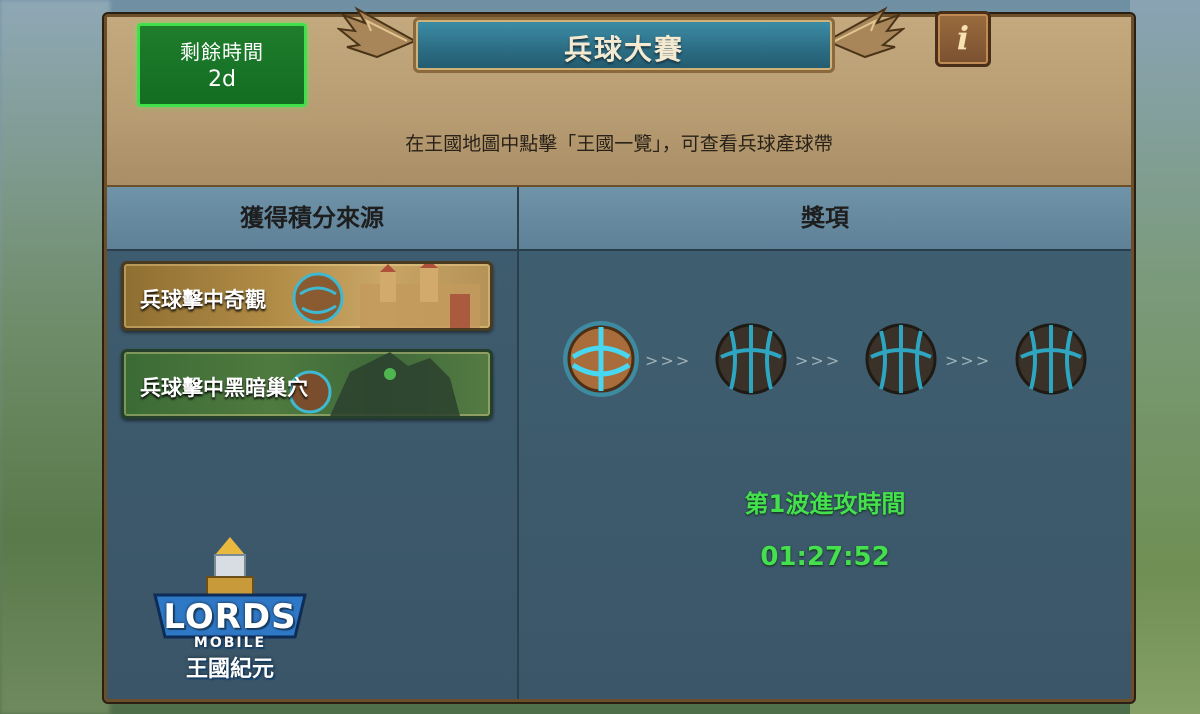 The width and height of the screenshot is (1200, 714). I want to click on wave-countdown: 01:27:52, so click(825, 557).